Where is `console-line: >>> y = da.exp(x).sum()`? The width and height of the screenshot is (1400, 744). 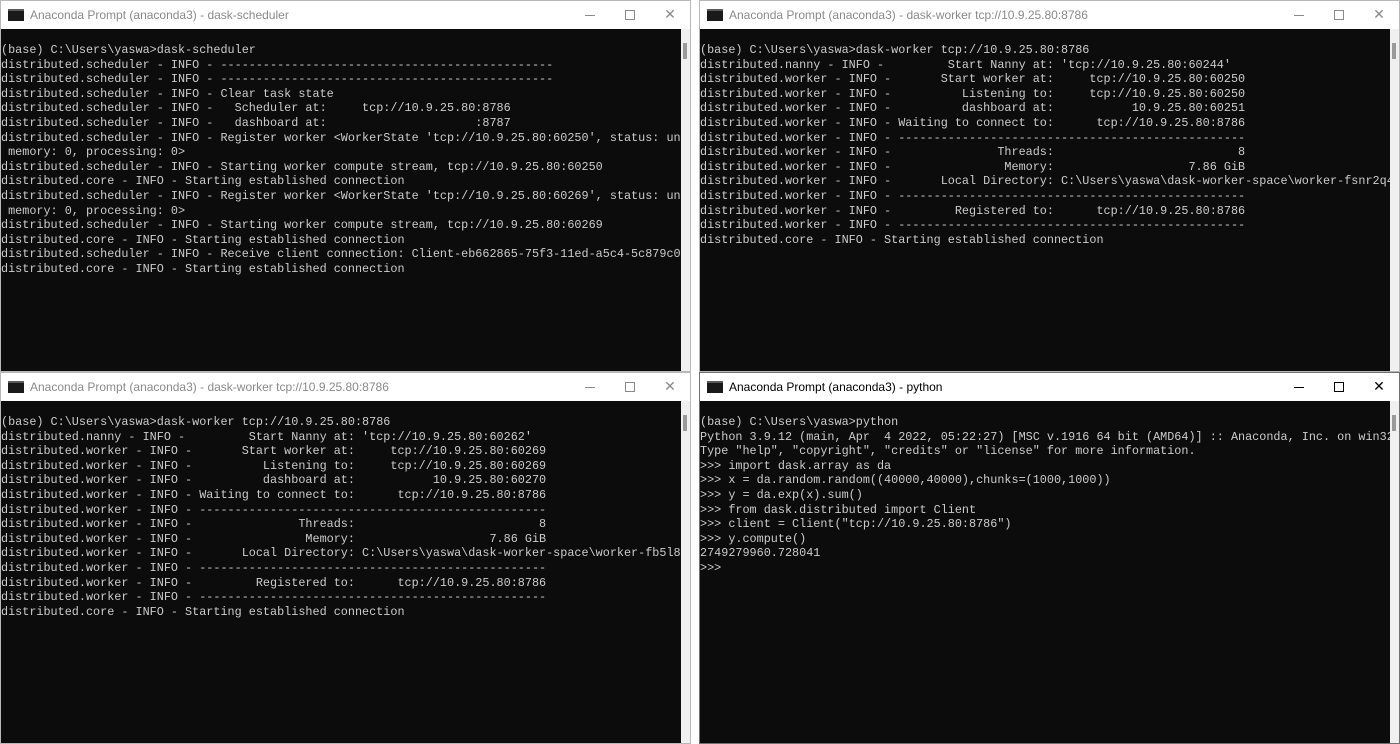 console-line: >>> y = da.exp(x).sum() is located at coordinates (781, 494).